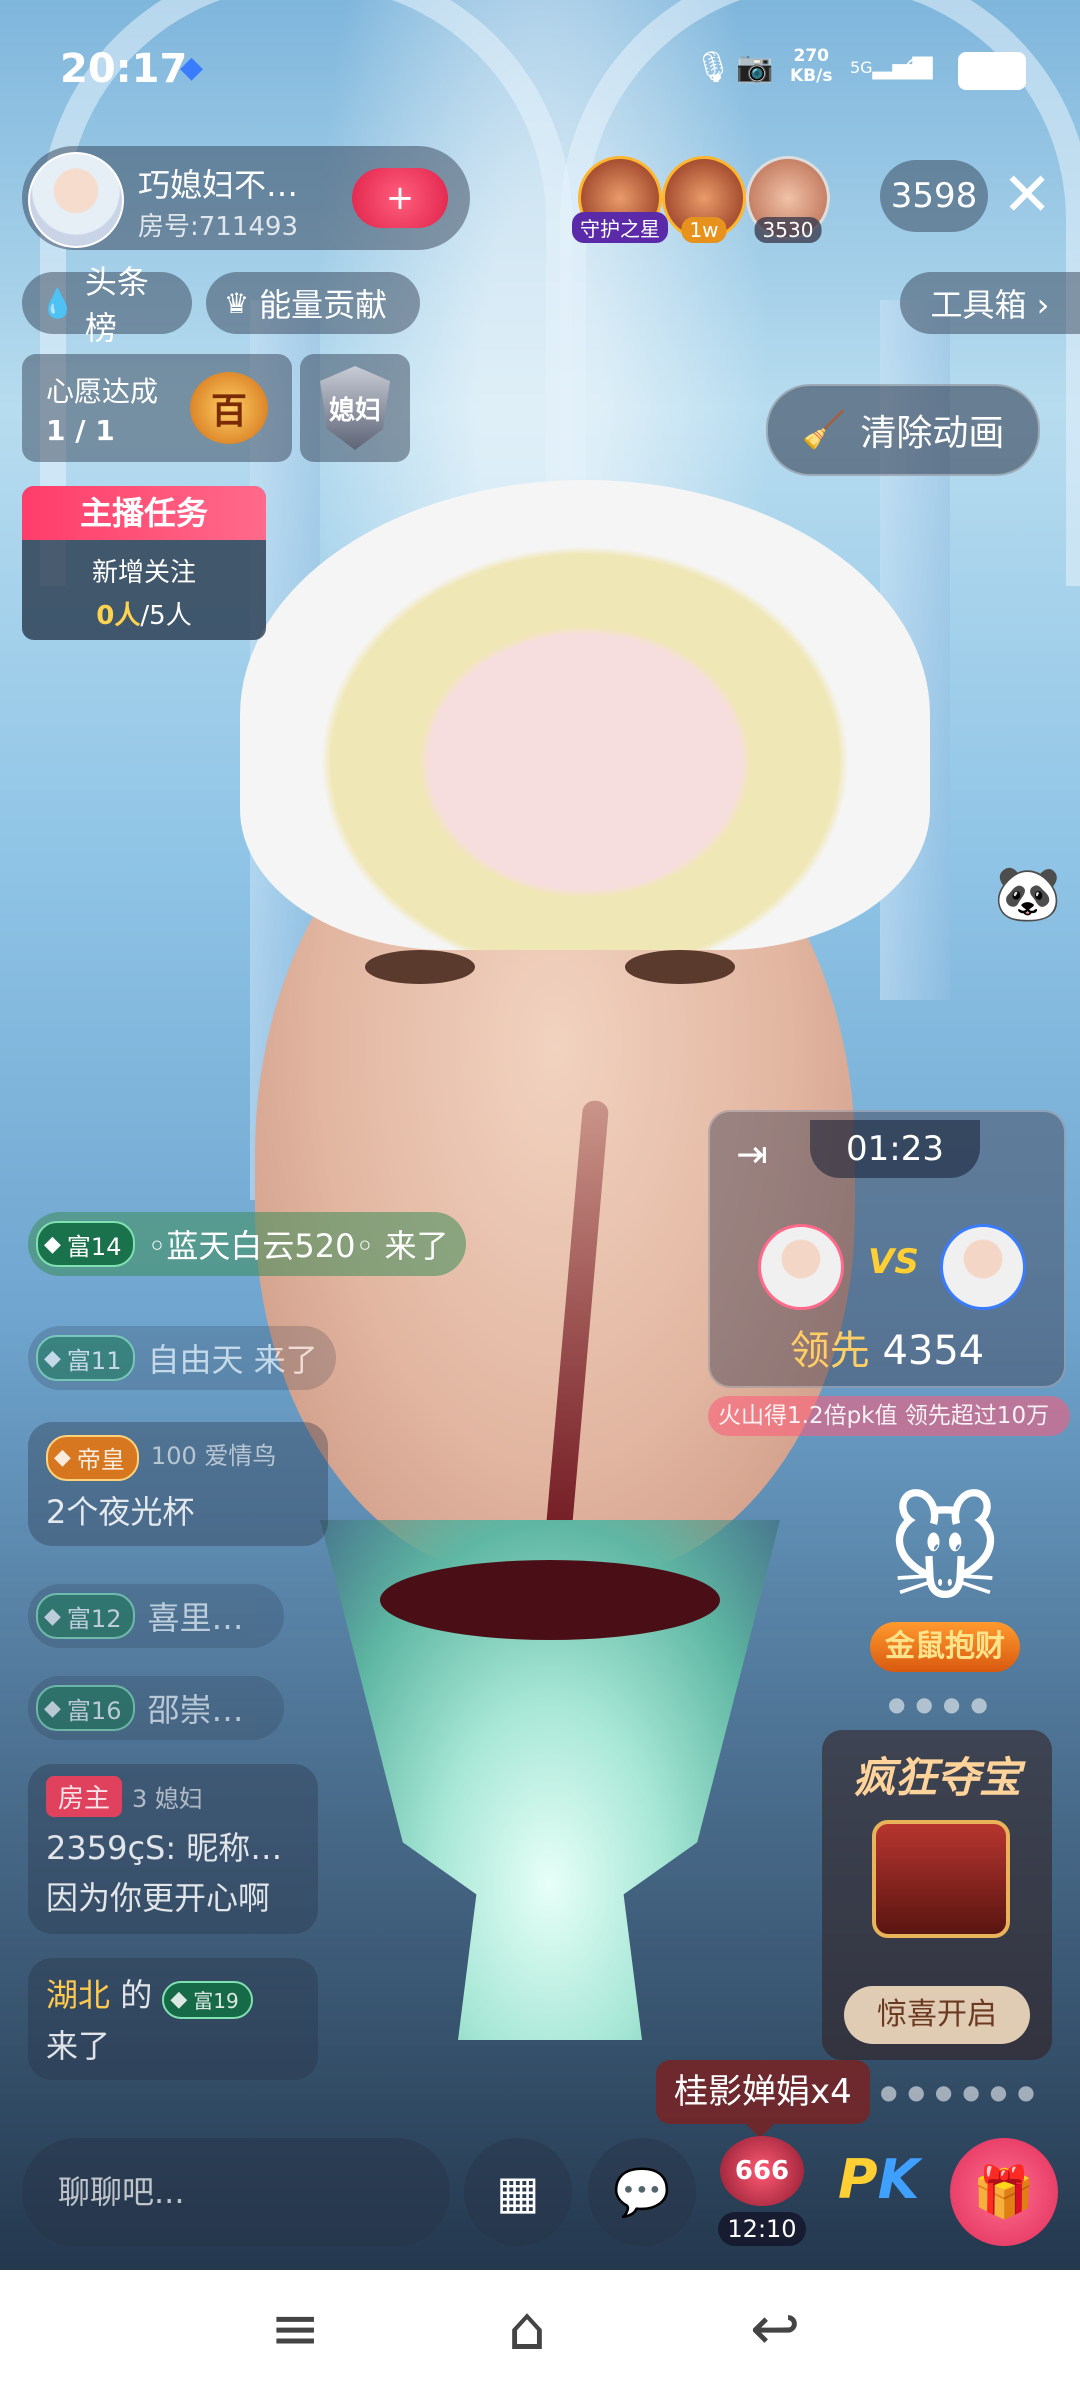 The width and height of the screenshot is (1080, 2400). I want to click on clear-animation-label: 清除动画, so click(932, 433).